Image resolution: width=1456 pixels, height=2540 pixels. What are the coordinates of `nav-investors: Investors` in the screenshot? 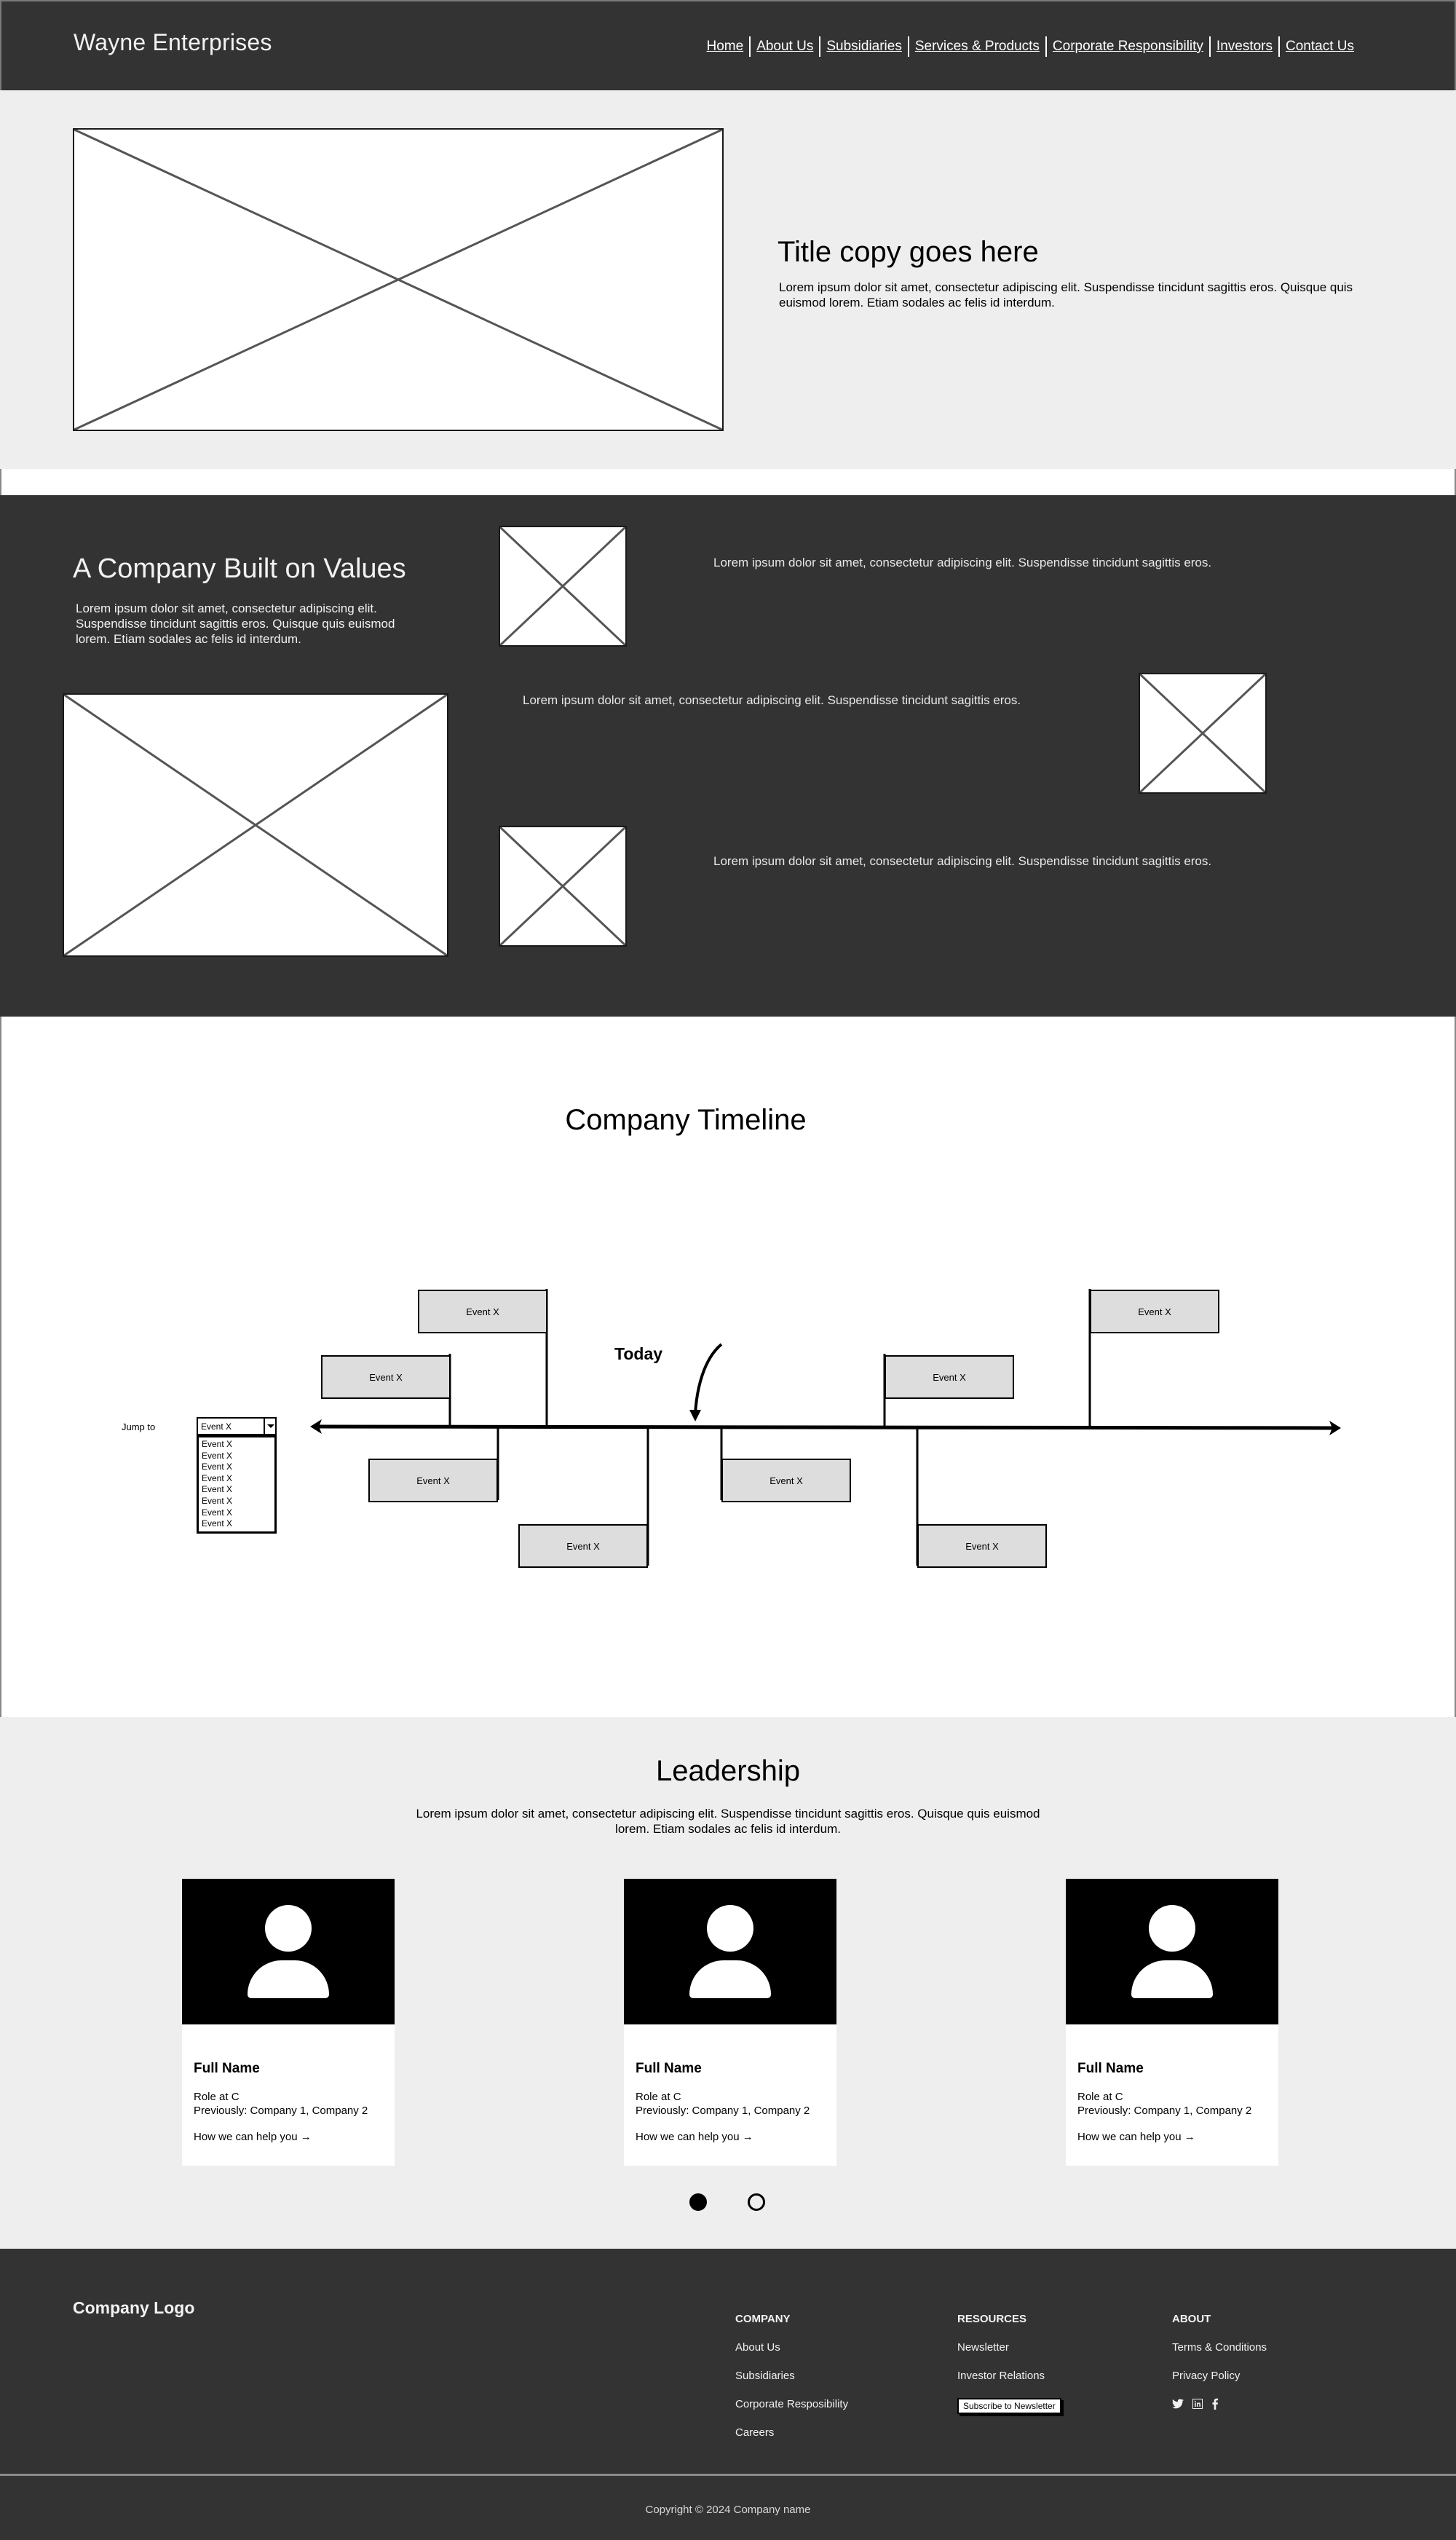 It's located at (1244, 47).